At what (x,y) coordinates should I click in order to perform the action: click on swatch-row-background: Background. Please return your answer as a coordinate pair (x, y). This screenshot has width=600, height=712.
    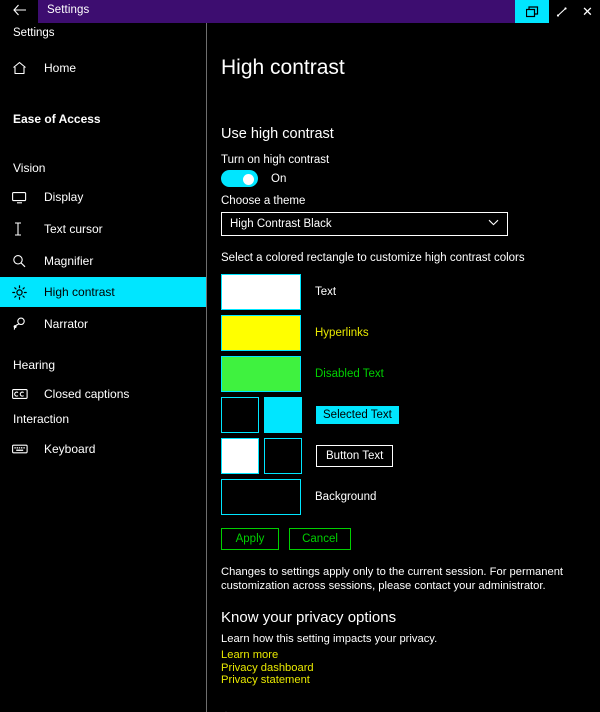
    Looking at the image, I should click on (298, 497).